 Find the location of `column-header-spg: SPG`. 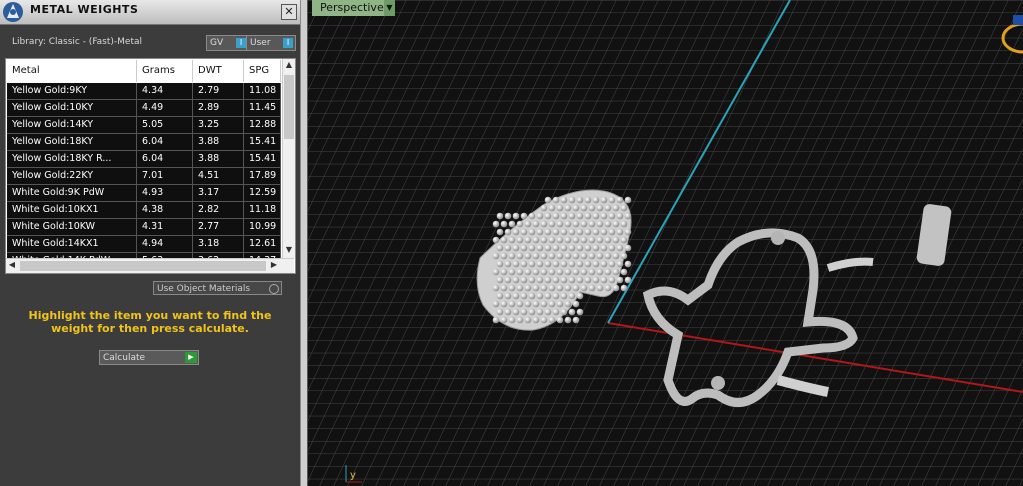

column-header-spg: SPG is located at coordinates (262, 71).